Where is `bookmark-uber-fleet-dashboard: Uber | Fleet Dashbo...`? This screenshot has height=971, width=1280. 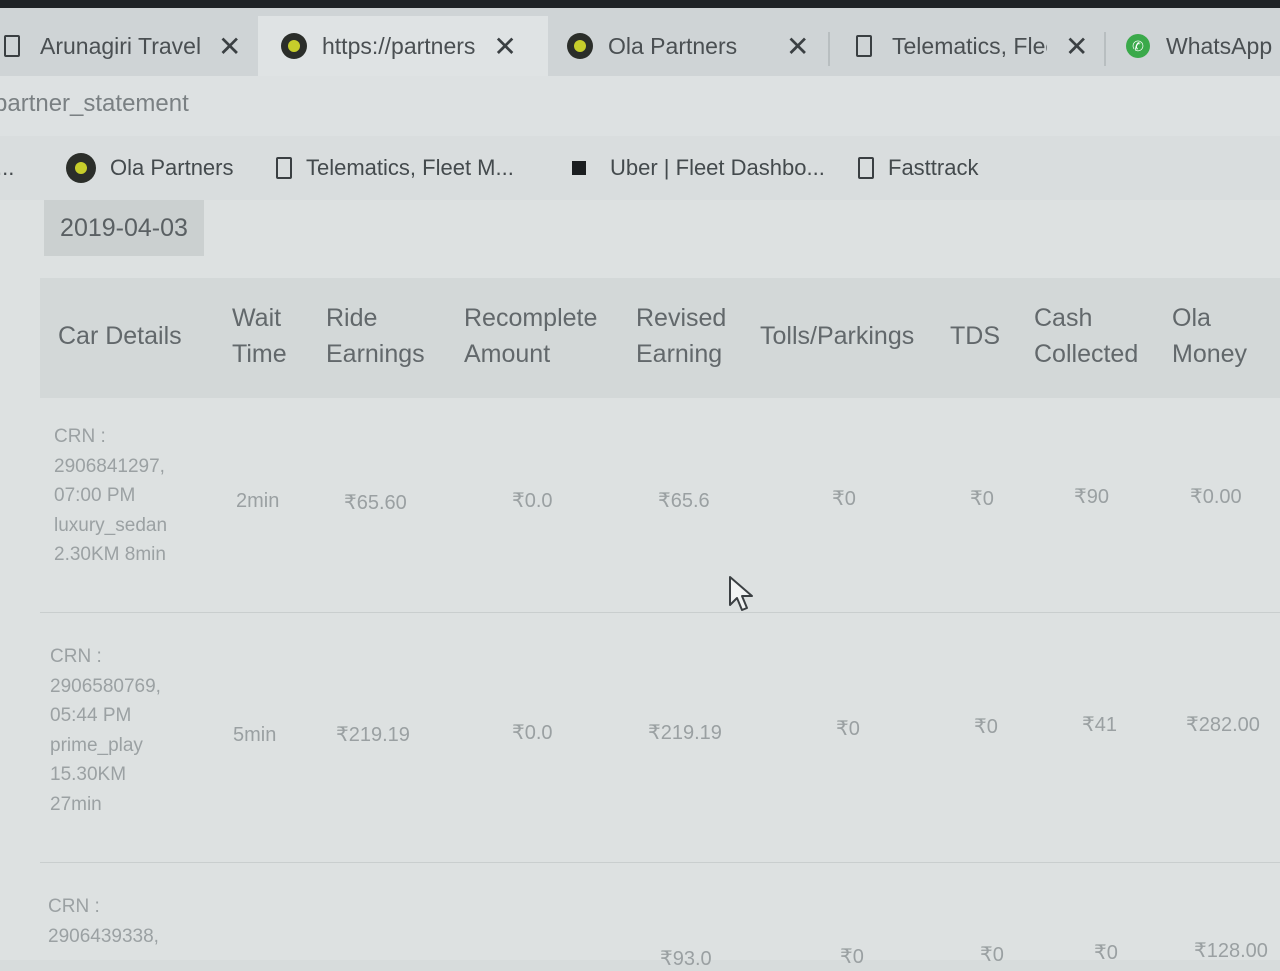
bookmark-uber-fleet-dashboard: Uber | Fleet Dashbo... is located at coordinates (698, 168).